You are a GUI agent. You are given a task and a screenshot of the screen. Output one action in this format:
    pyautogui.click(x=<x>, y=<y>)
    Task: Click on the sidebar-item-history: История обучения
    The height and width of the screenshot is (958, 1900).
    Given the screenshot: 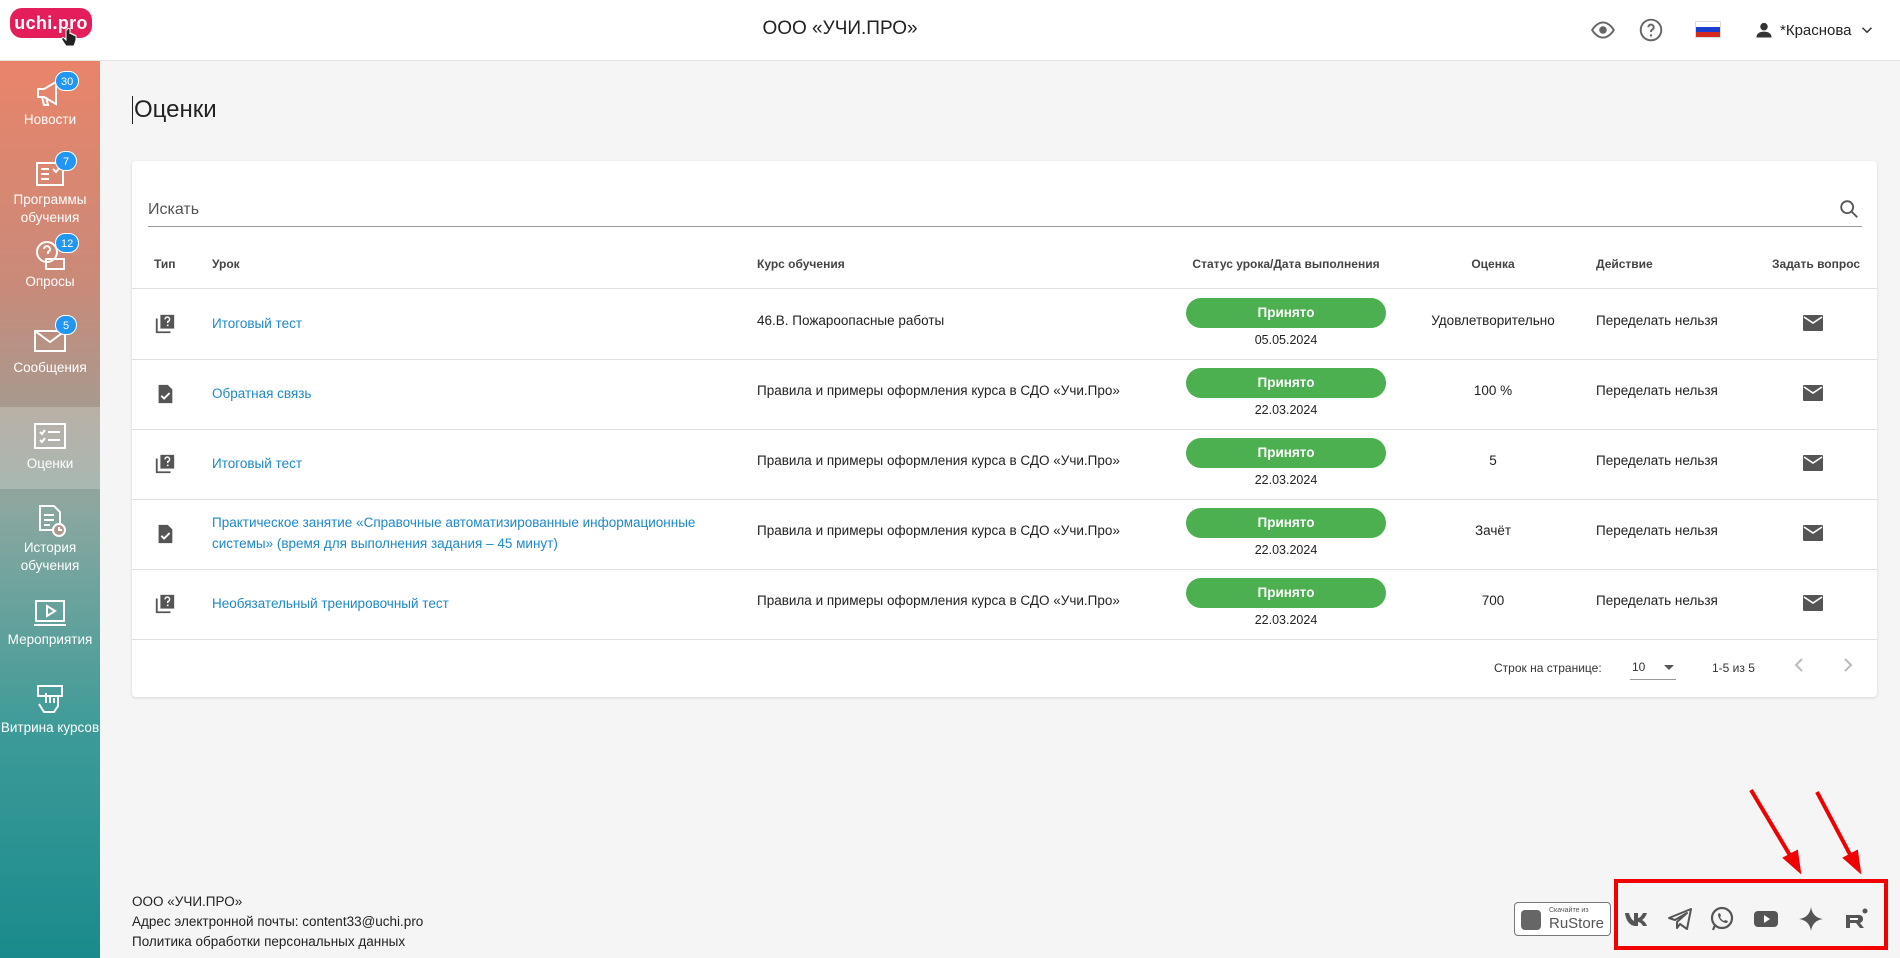 What is the action you would take?
    pyautogui.click(x=50, y=538)
    